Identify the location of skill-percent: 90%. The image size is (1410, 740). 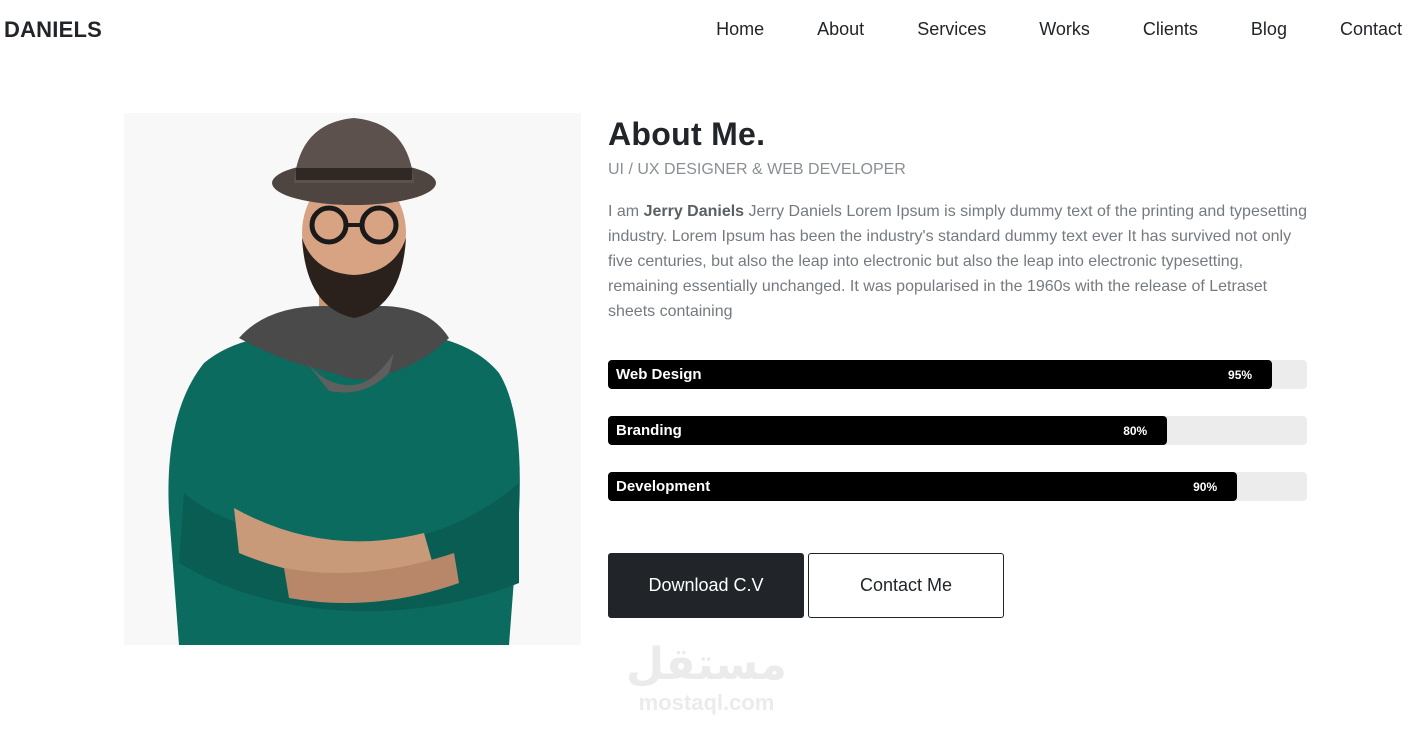
(1205, 487).